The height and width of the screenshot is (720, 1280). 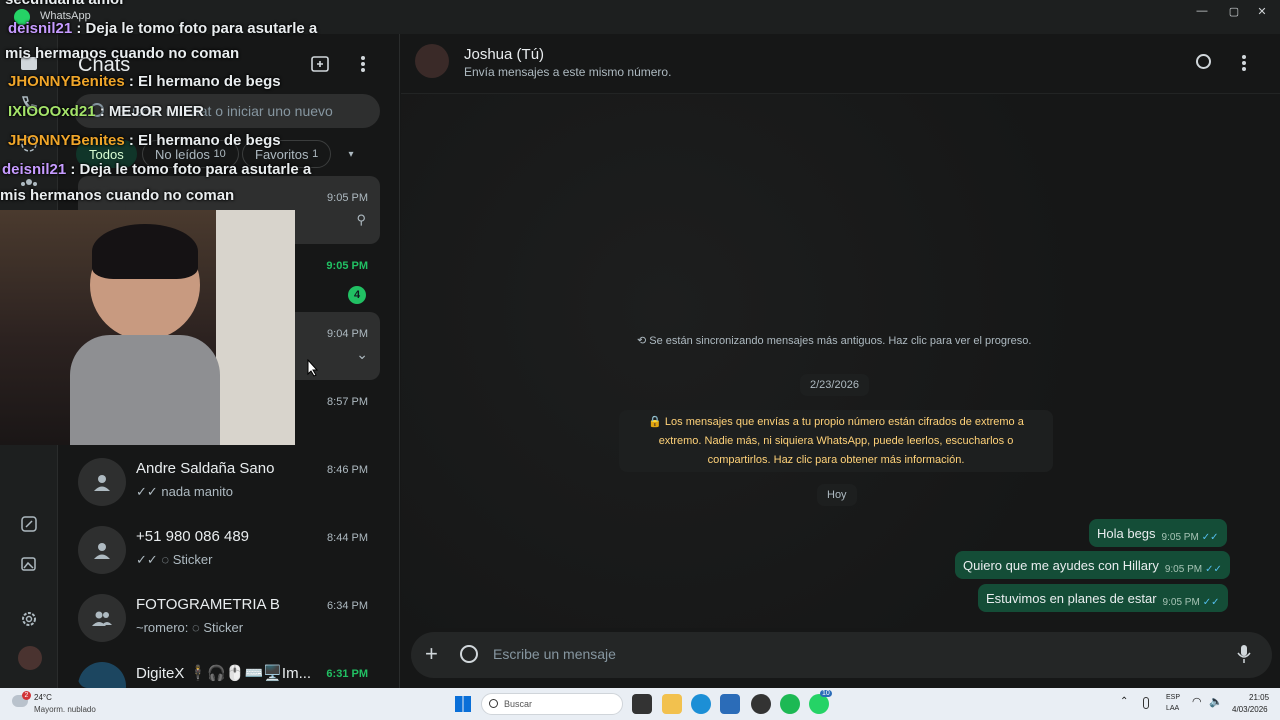 What do you see at coordinates (643, 341) in the screenshot?
I see `sync-icon: ⟲` at bounding box center [643, 341].